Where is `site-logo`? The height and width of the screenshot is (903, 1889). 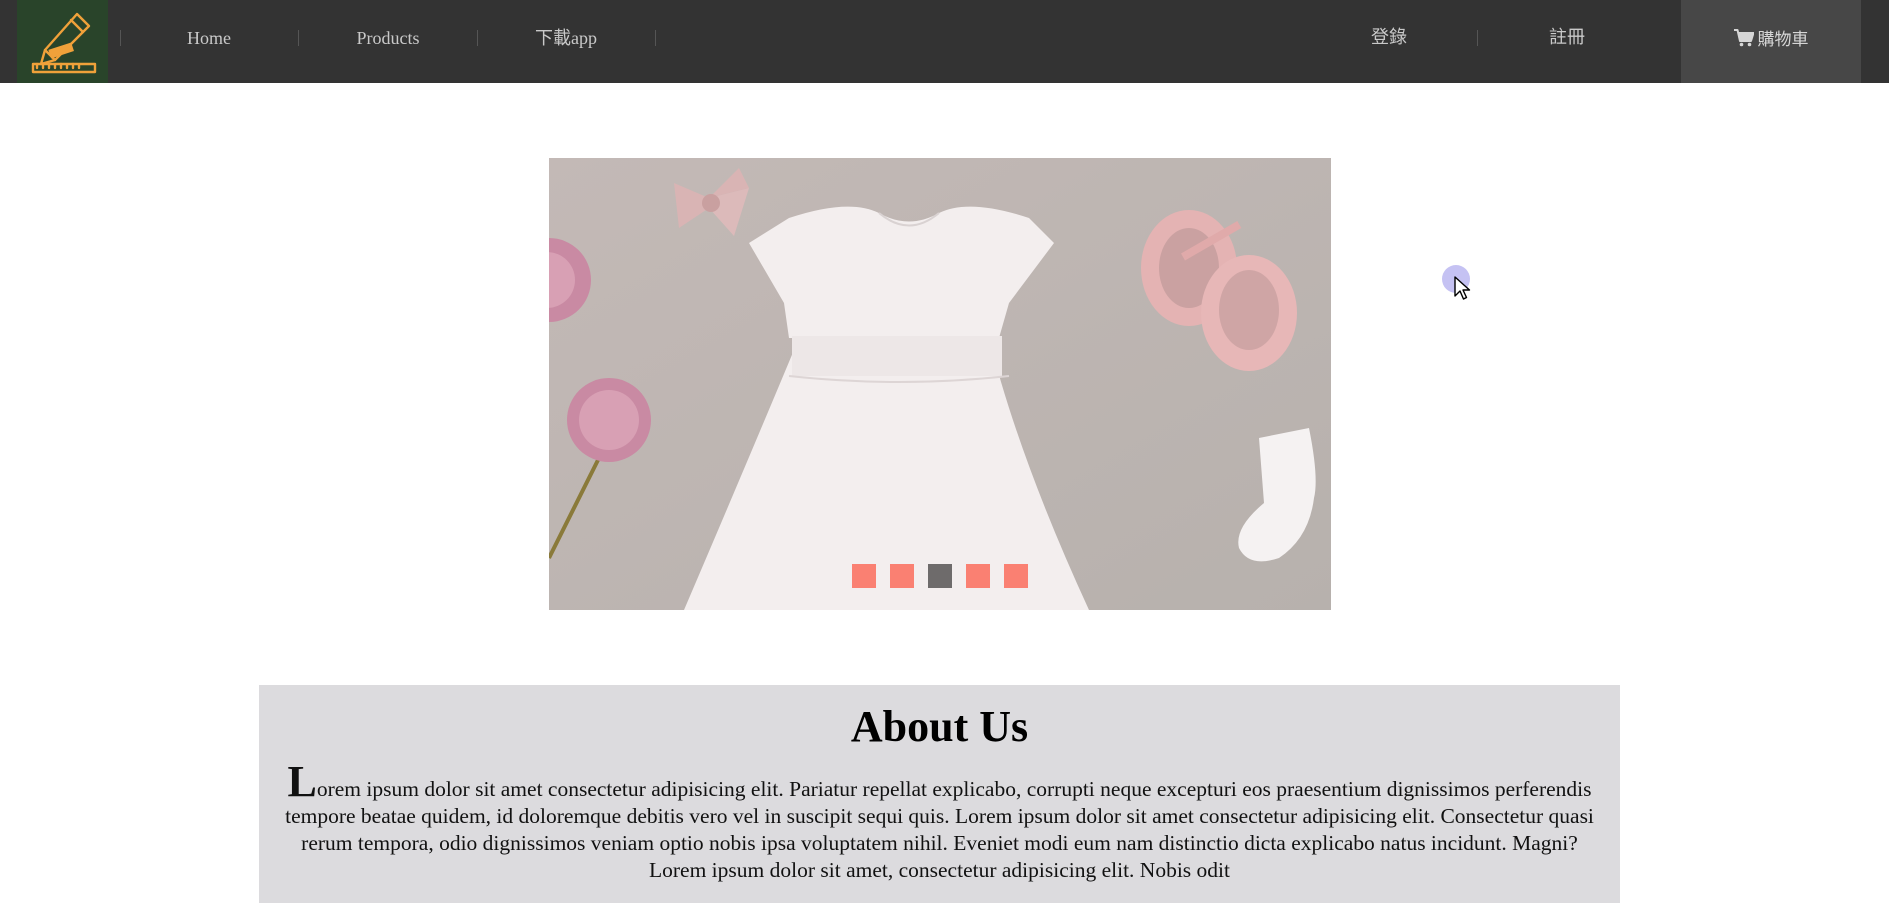 site-logo is located at coordinates (62, 41).